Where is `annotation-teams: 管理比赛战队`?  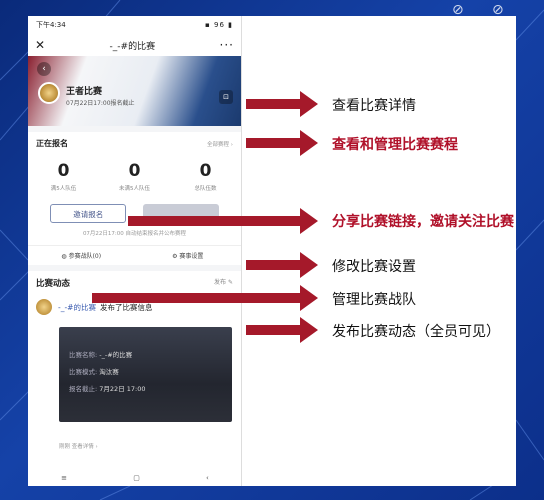 annotation-teams: 管理比赛战队 is located at coordinates (374, 300).